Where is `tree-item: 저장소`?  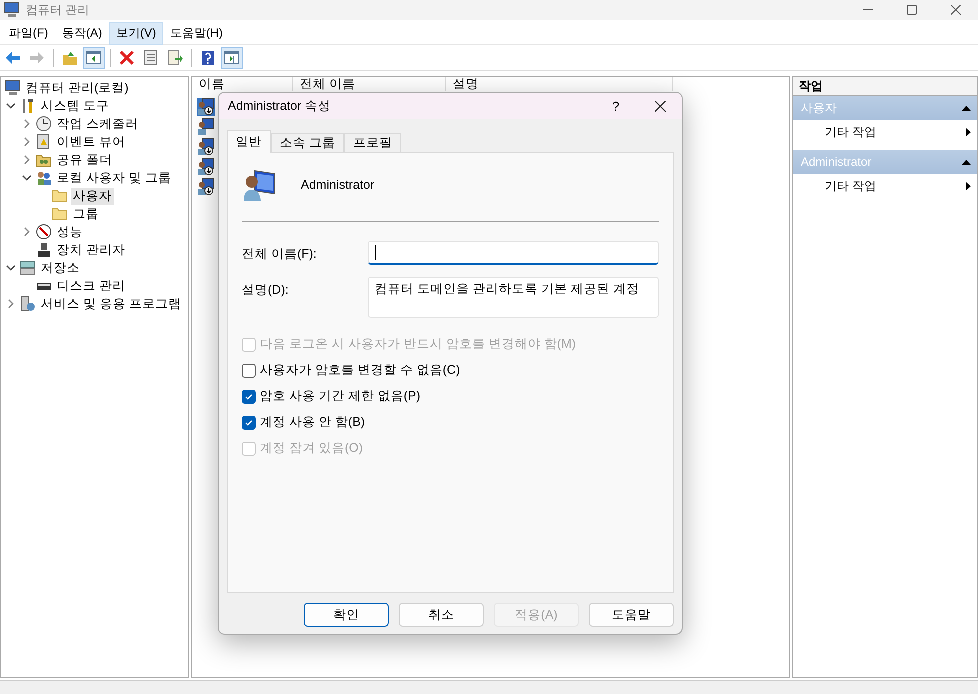 tree-item: 저장소 is located at coordinates (60, 268).